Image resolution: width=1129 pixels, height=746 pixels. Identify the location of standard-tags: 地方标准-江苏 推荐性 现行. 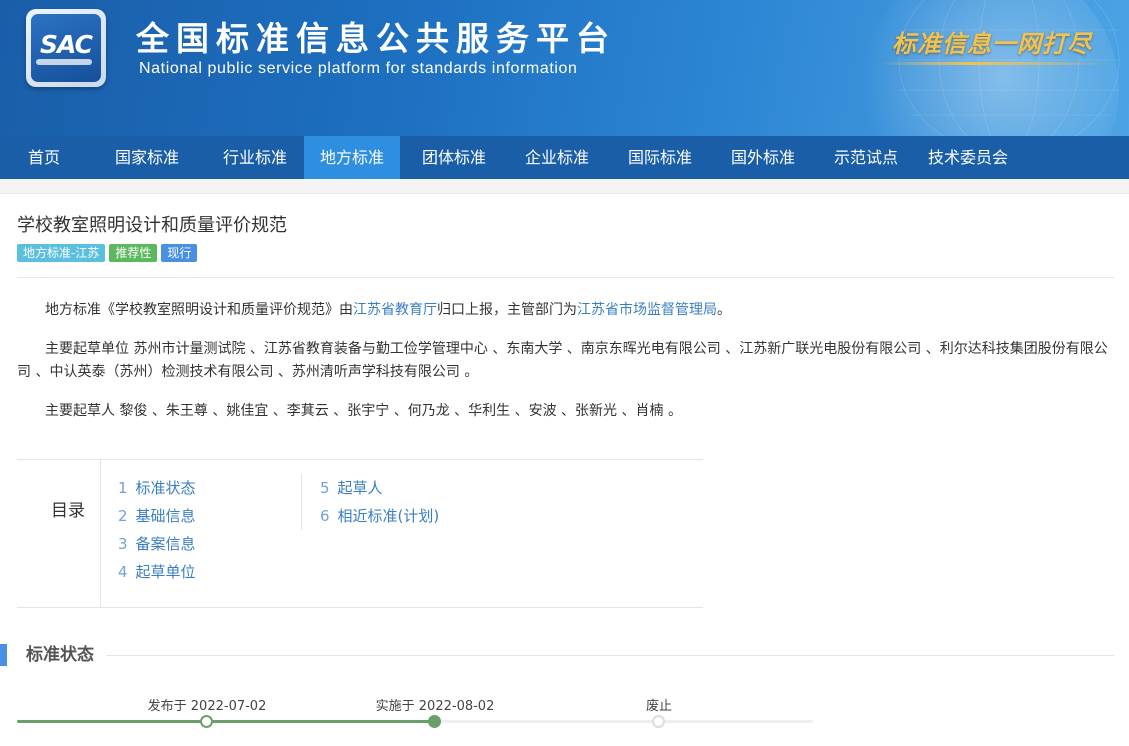
(107, 253).